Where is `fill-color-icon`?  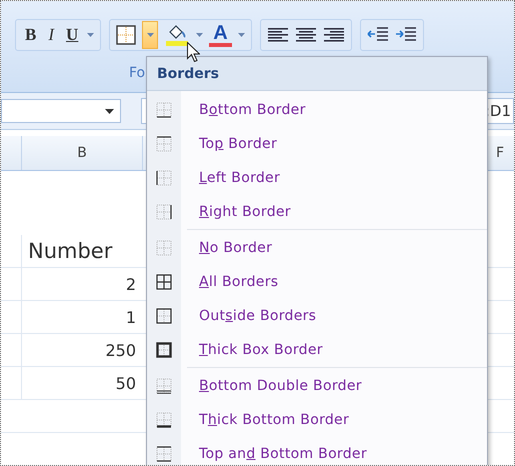 fill-color-icon is located at coordinates (177, 35).